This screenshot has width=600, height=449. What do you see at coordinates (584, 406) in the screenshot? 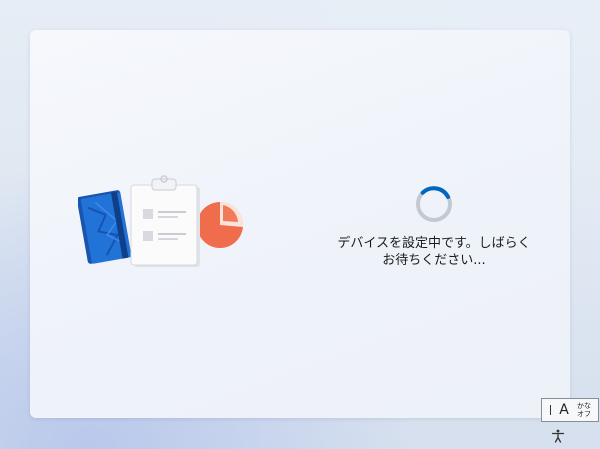
I see `ime-kana-line-1: かな` at bounding box center [584, 406].